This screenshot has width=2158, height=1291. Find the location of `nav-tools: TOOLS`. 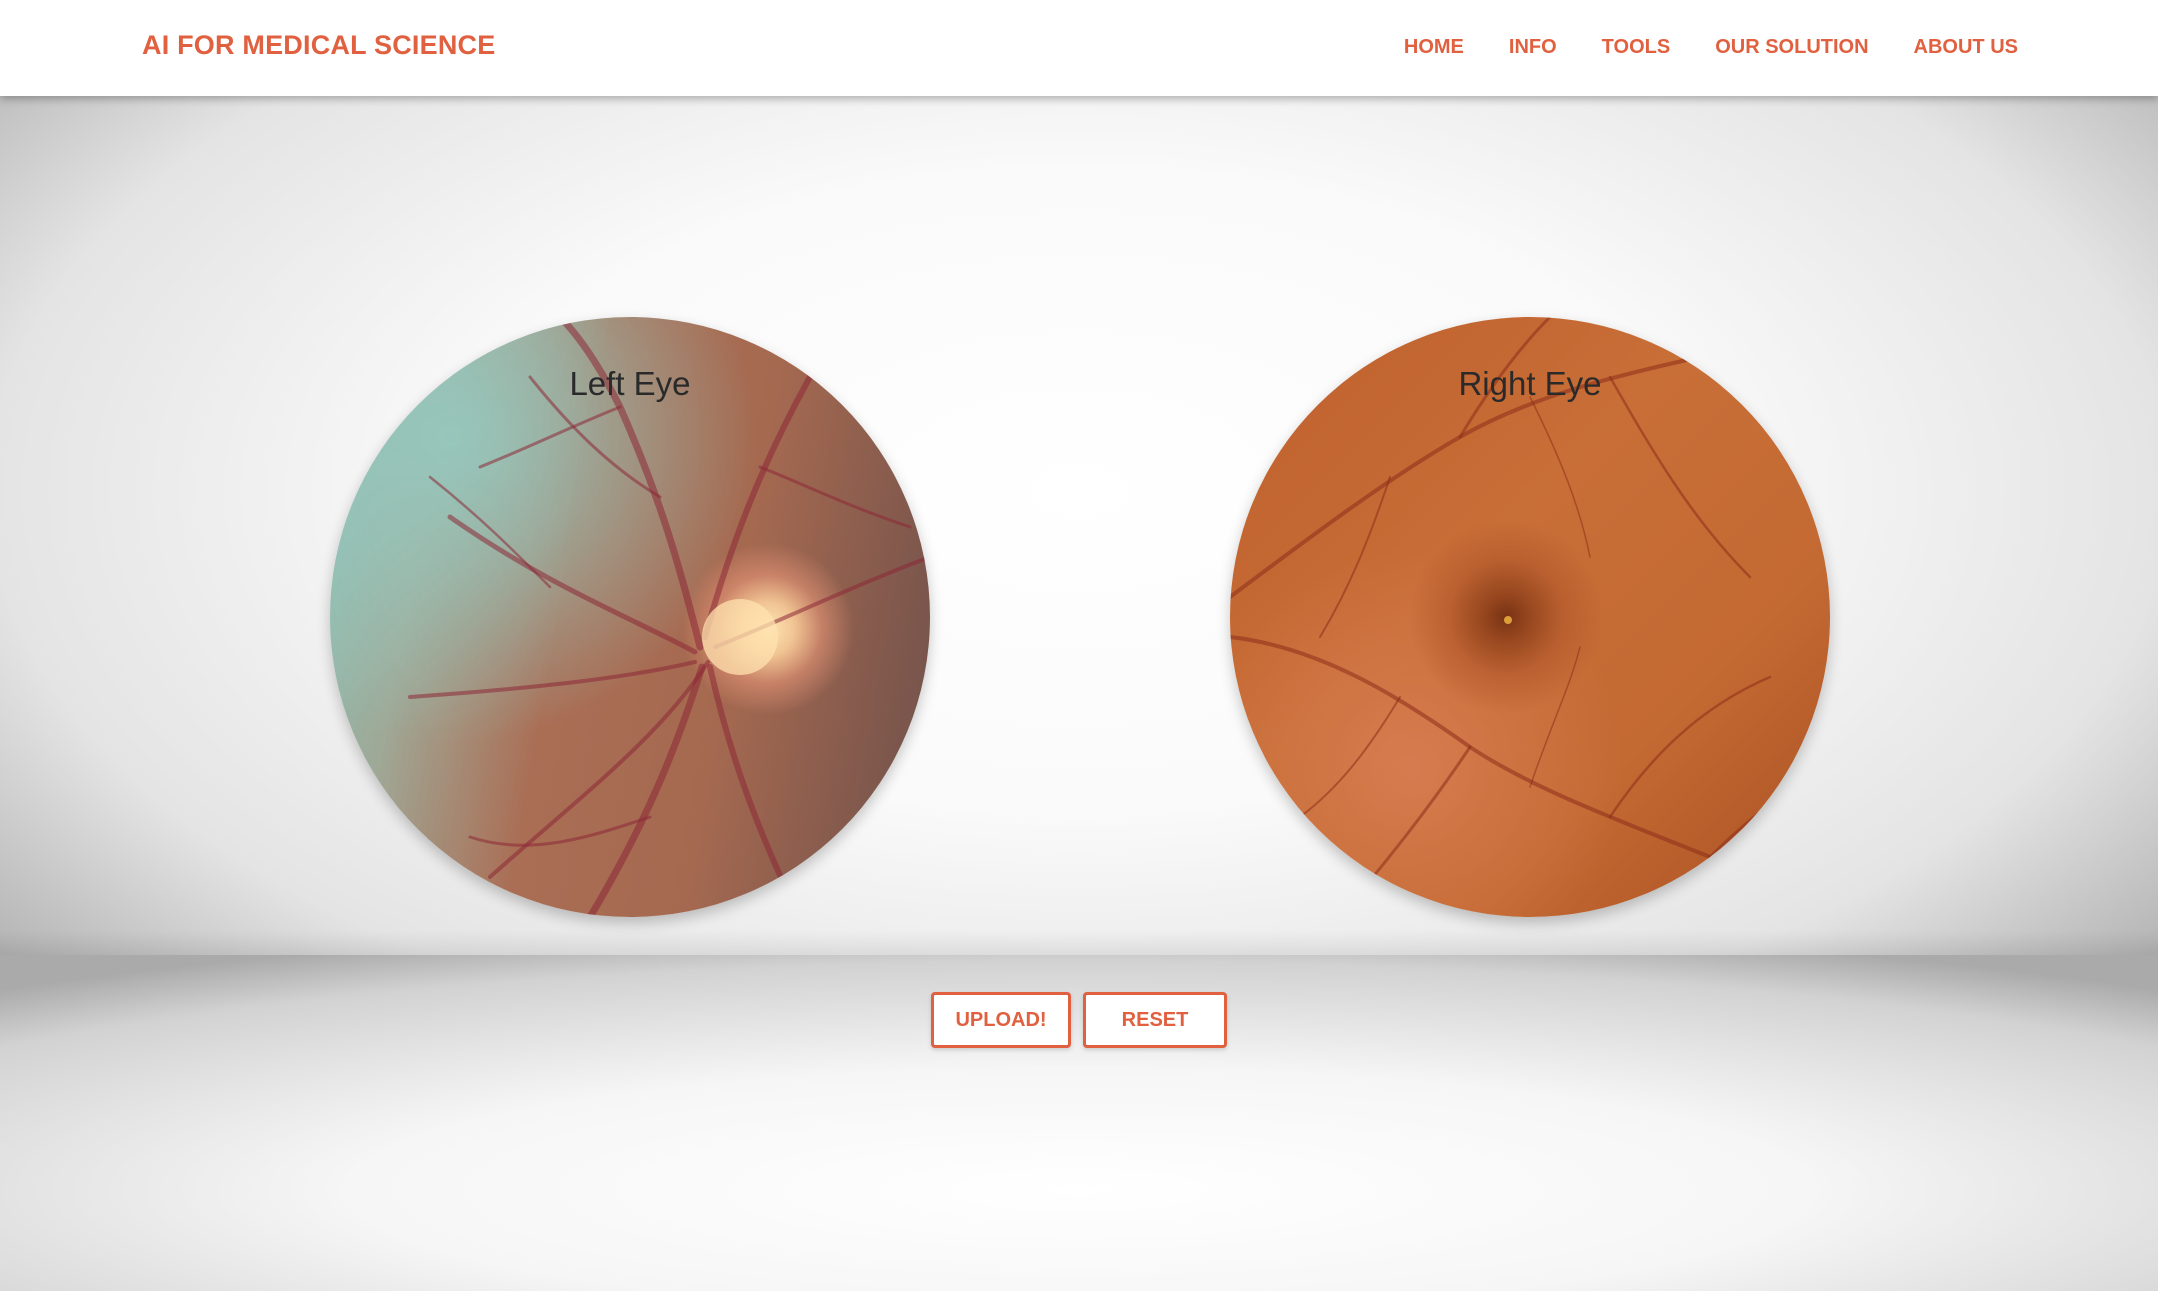

nav-tools: TOOLS is located at coordinates (1636, 47).